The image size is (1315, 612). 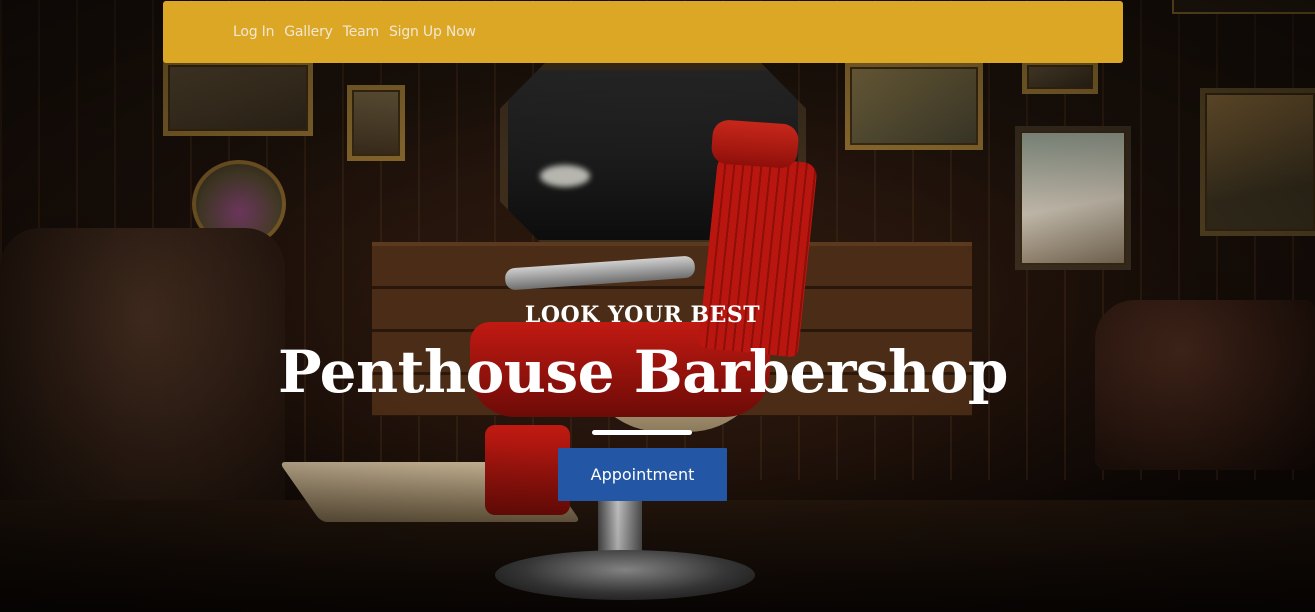 What do you see at coordinates (643, 372) in the screenshot?
I see `hero-headline: Penthouse Barbershop` at bounding box center [643, 372].